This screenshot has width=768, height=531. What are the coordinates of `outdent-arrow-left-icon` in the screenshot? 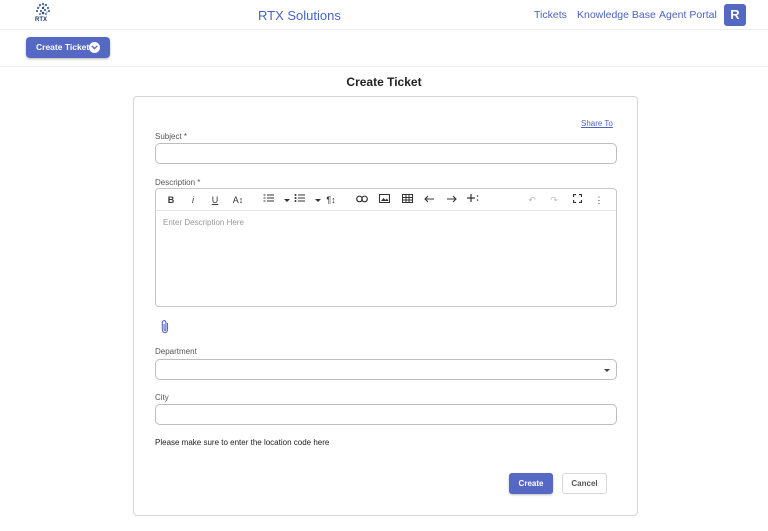 It's located at (429, 200).